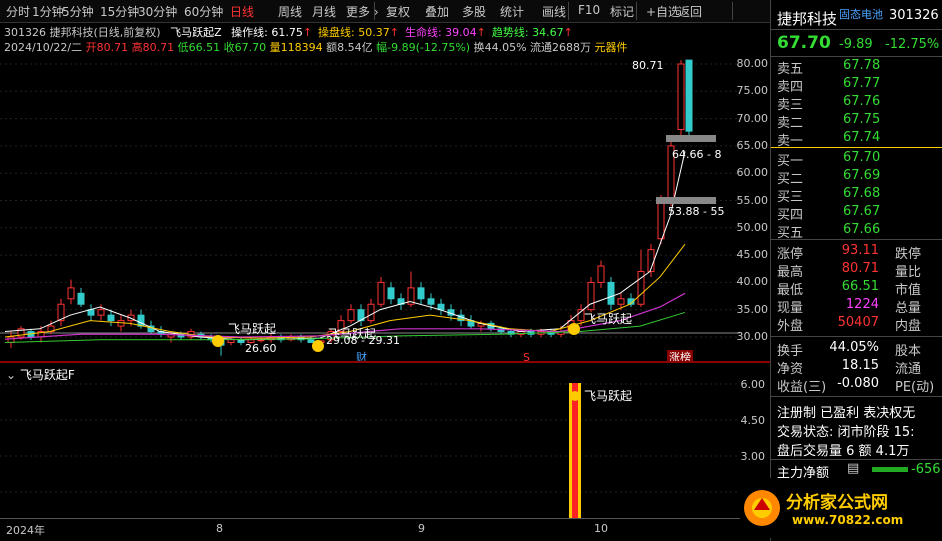 This screenshot has height=541, width=942. I want to click on stat-label-right: 总量, so click(908, 308).